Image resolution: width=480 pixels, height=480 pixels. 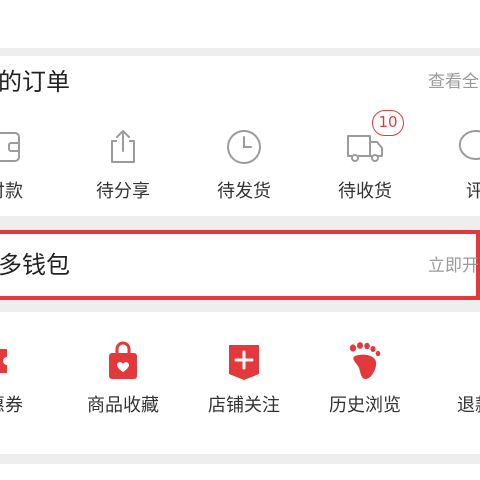 I want to click on service-item-coupons: 惠券, so click(x=27, y=386).